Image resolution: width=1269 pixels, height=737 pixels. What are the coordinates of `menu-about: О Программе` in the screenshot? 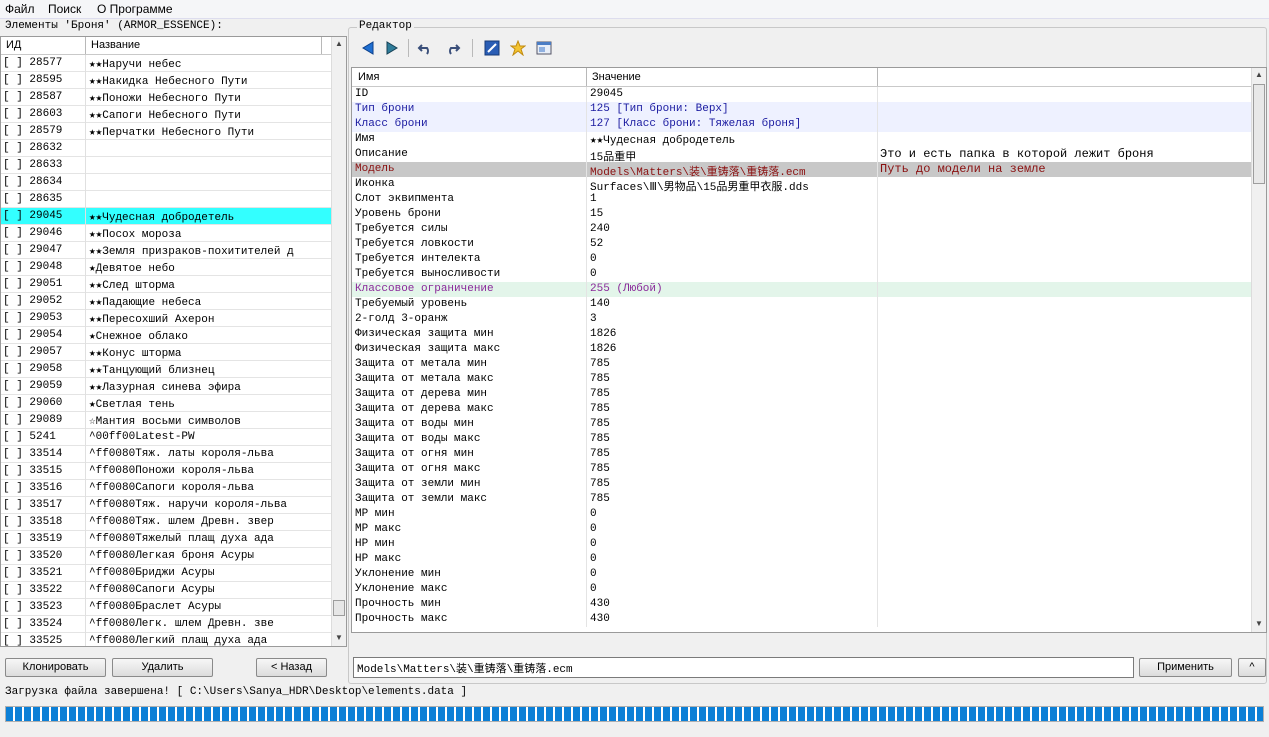 It's located at (135, 9).